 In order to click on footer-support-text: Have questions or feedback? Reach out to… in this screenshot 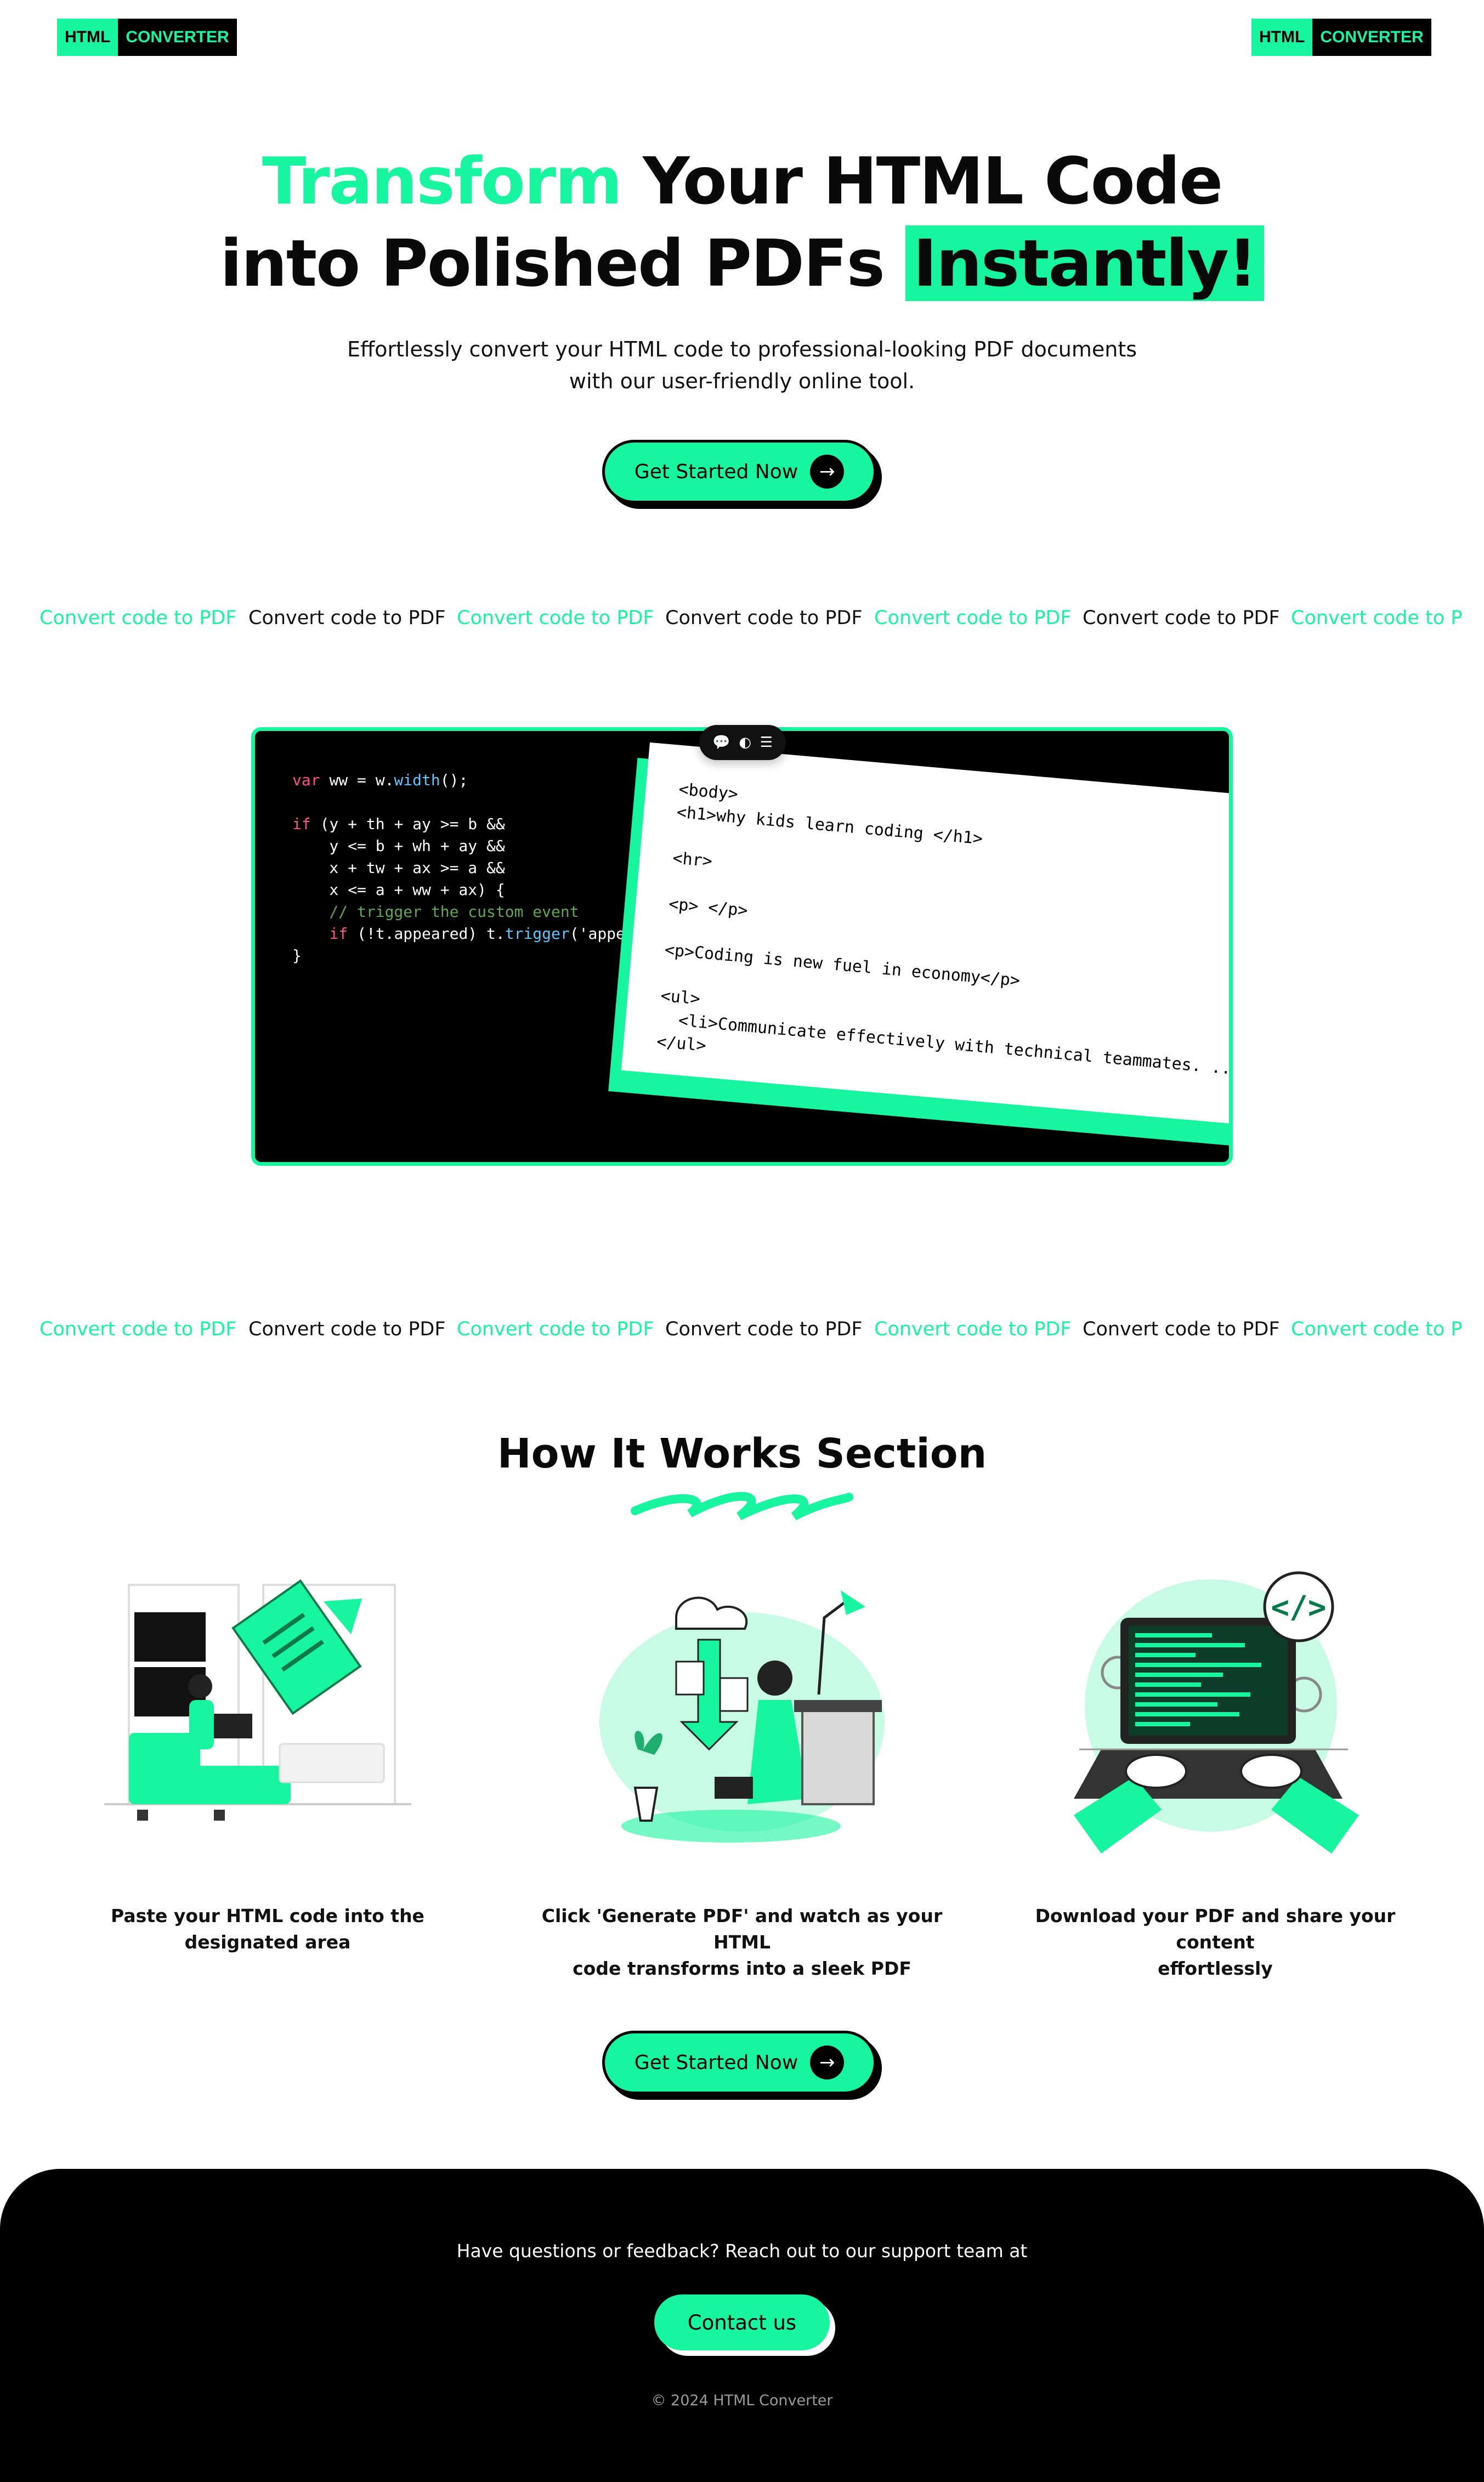, I will do `click(742, 2251)`.